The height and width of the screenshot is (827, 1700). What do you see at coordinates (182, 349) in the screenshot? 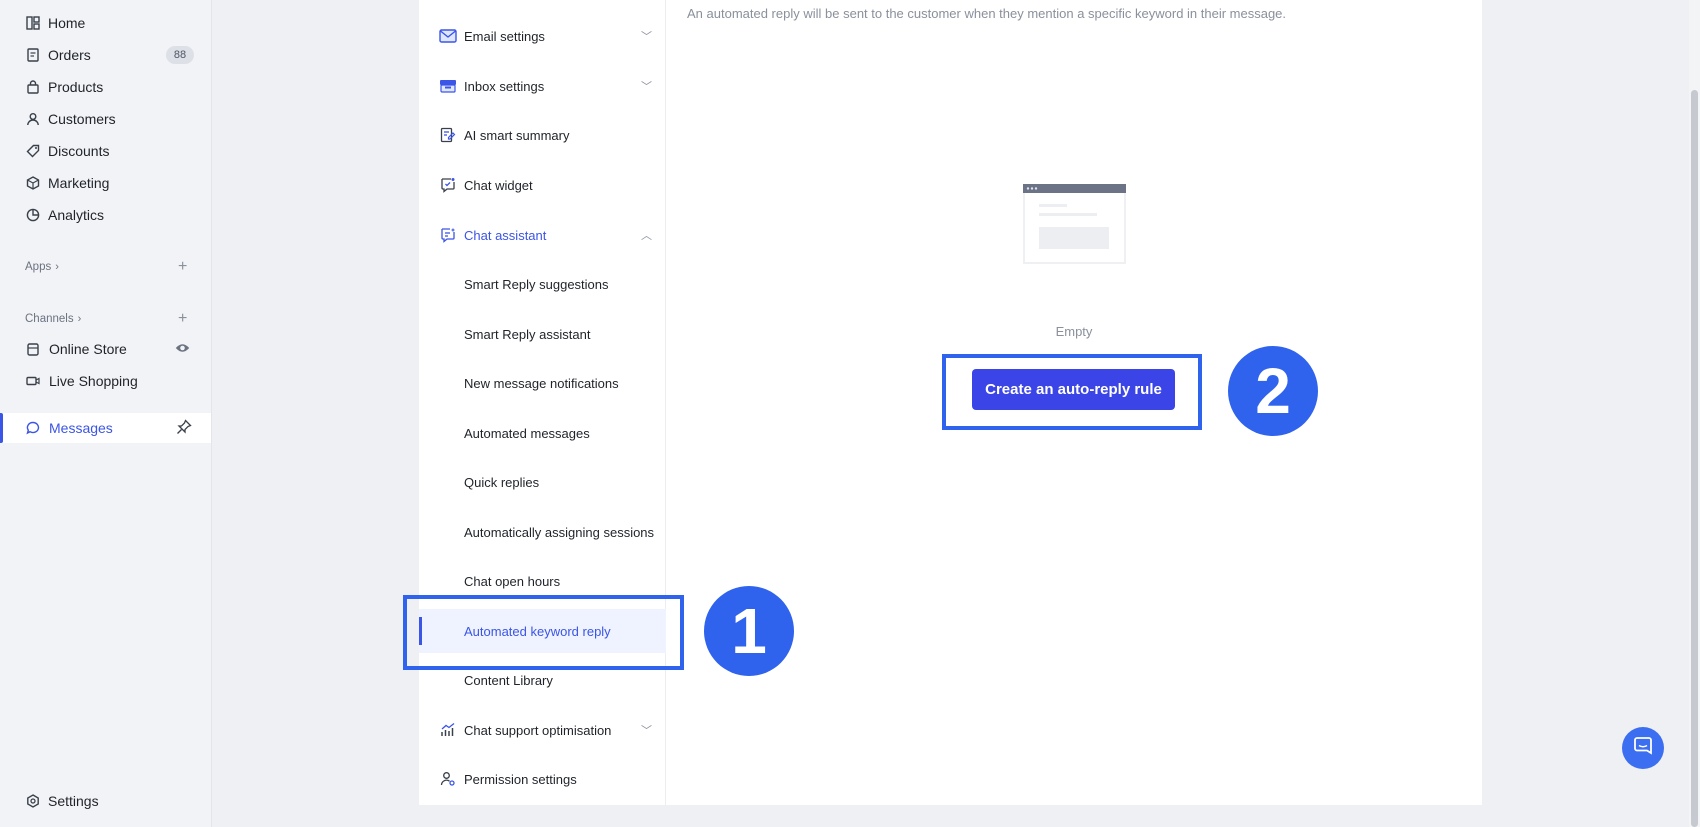
I see `eye-icon` at bounding box center [182, 349].